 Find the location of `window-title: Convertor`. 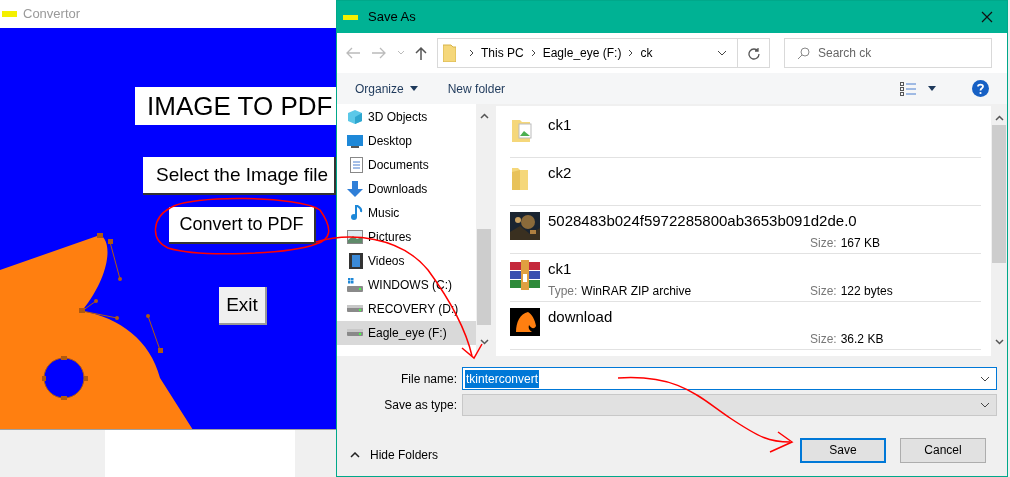

window-title: Convertor is located at coordinates (52, 14).